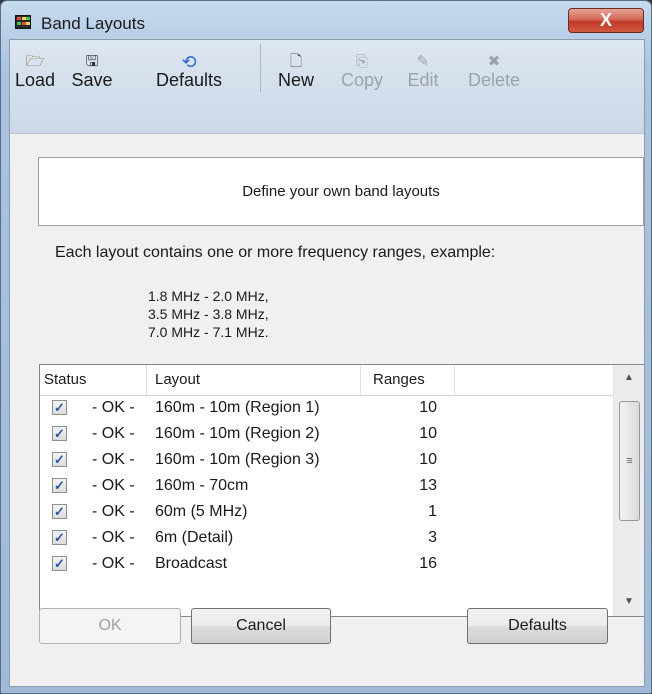 This screenshot has height=694, width=652. What do you see at coordinates (341, 191) in the screenshot?
I see `banner-text: Define your own band layouts` at bounding box center [341, 191].